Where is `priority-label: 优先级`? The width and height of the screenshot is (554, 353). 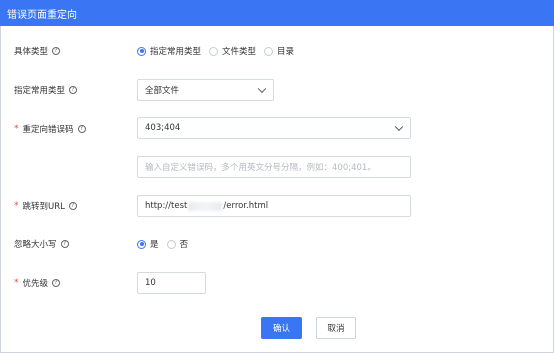 priority-label: 优先级 is located at coordinates (35, 284).